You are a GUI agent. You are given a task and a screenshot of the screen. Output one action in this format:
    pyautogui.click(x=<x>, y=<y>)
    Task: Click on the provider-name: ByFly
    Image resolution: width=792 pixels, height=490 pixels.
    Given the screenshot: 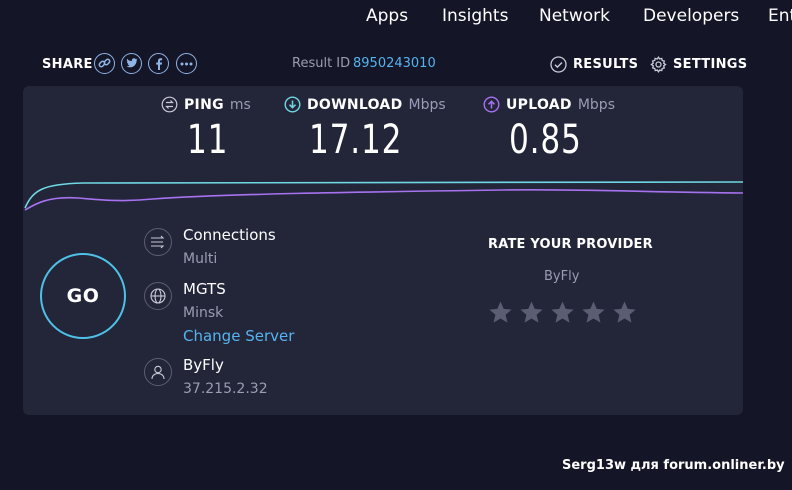 What is the action you would take?
    pyautogui.click(x=203, y=365)
    